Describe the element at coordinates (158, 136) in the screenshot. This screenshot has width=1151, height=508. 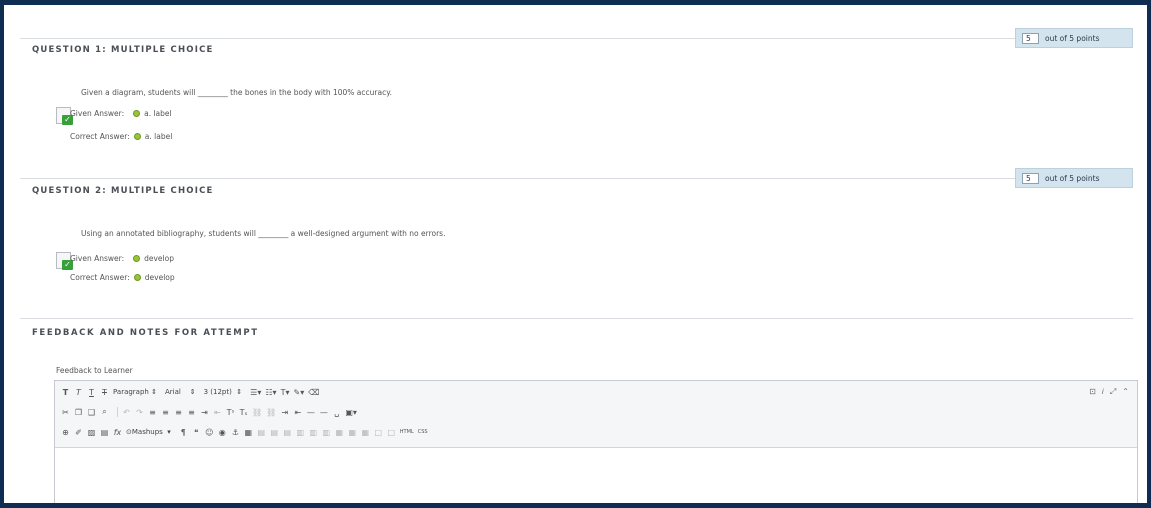
I see `correct-answer-value: a. label` at that location.